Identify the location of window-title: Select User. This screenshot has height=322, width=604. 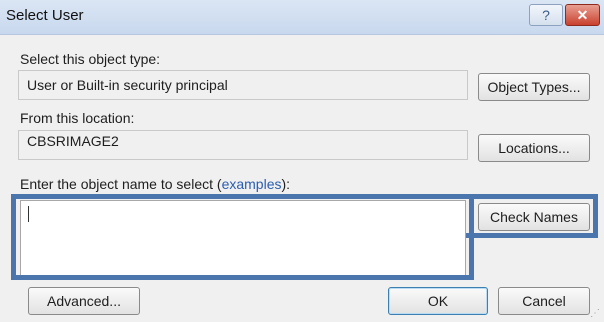
(45, 15).